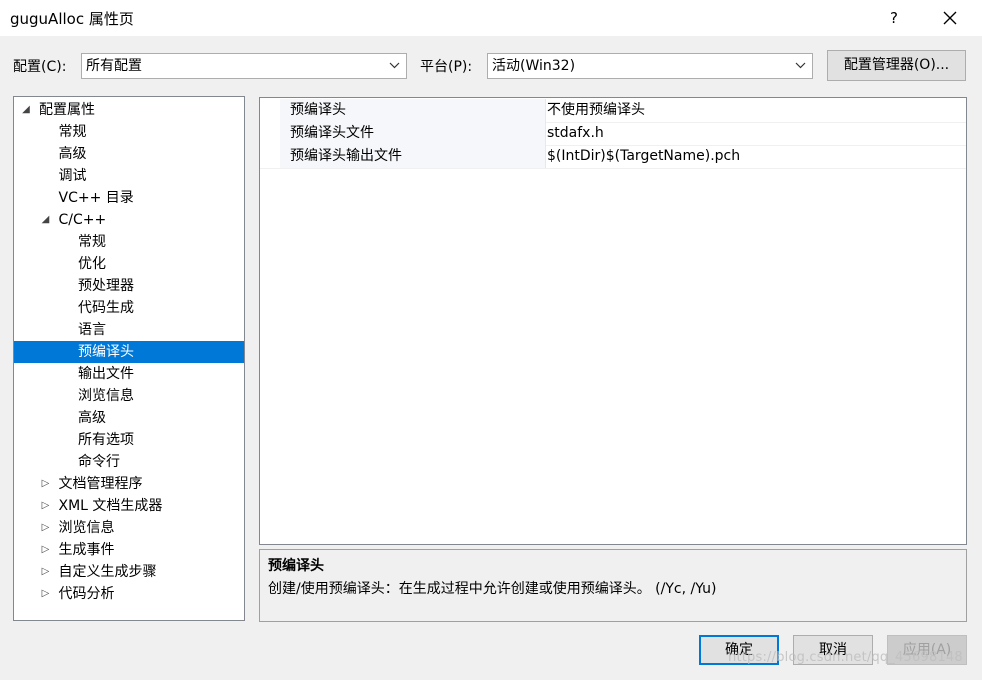  Describe the element at coordinates (129, 220) in the screenshot. I see `tree-item: ◢ C/C++` at that location.